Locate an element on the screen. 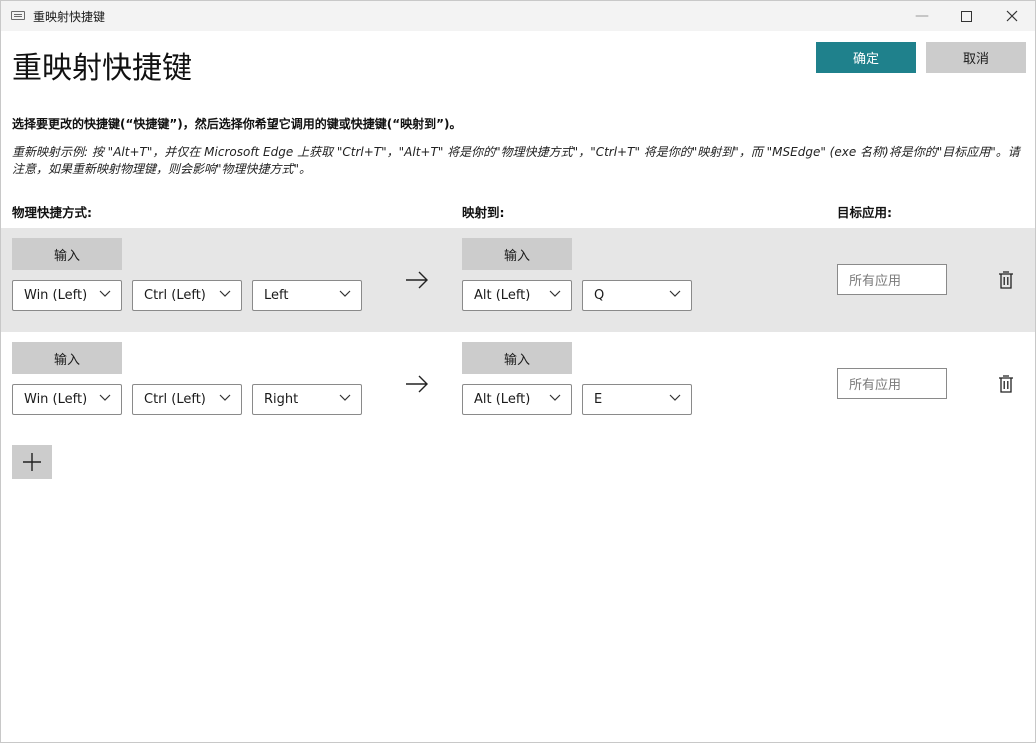  close-icon is located at coordinates (1012, 16).